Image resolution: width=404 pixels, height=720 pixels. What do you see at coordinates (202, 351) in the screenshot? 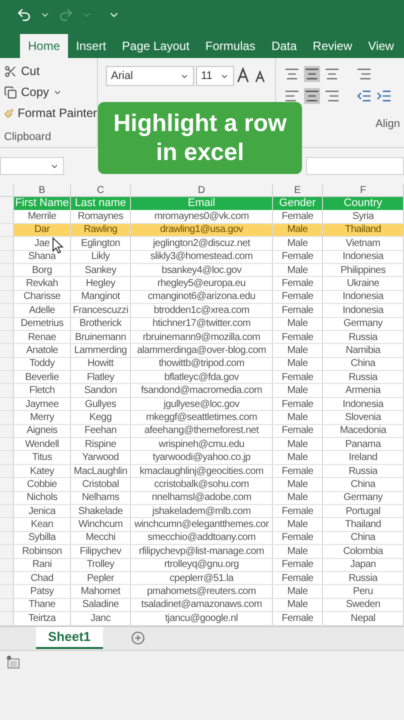
I see `table-row: Anatole Lammerding alammerdinga@over-blog.com Male Namibia` at bounding box center [202, 351].